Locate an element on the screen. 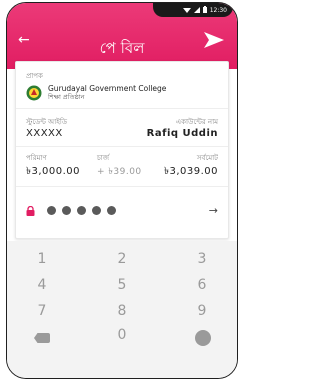 Image resolution: width=320 pixels, height=383 pixels. backspace-icon is located at coordinates (42, 338).